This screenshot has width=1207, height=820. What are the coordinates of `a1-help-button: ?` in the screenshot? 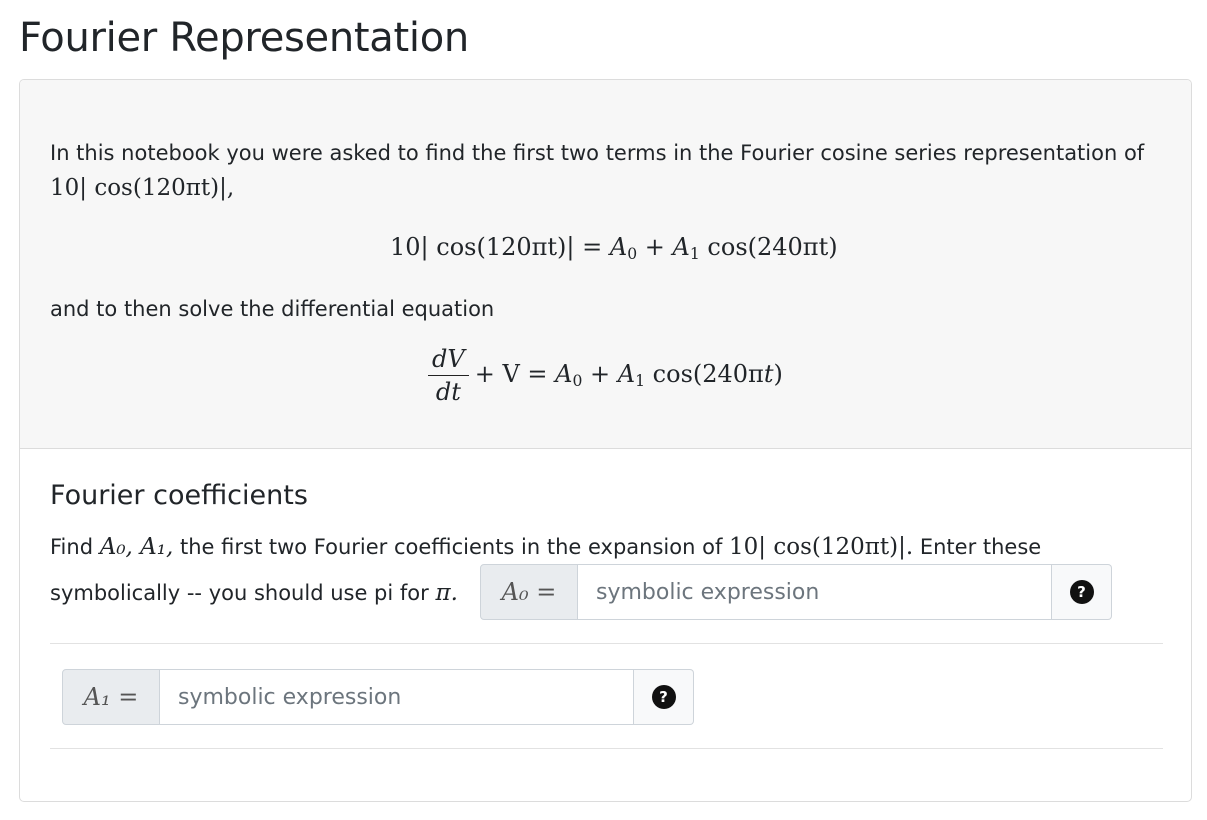 It's located at (664, 697).